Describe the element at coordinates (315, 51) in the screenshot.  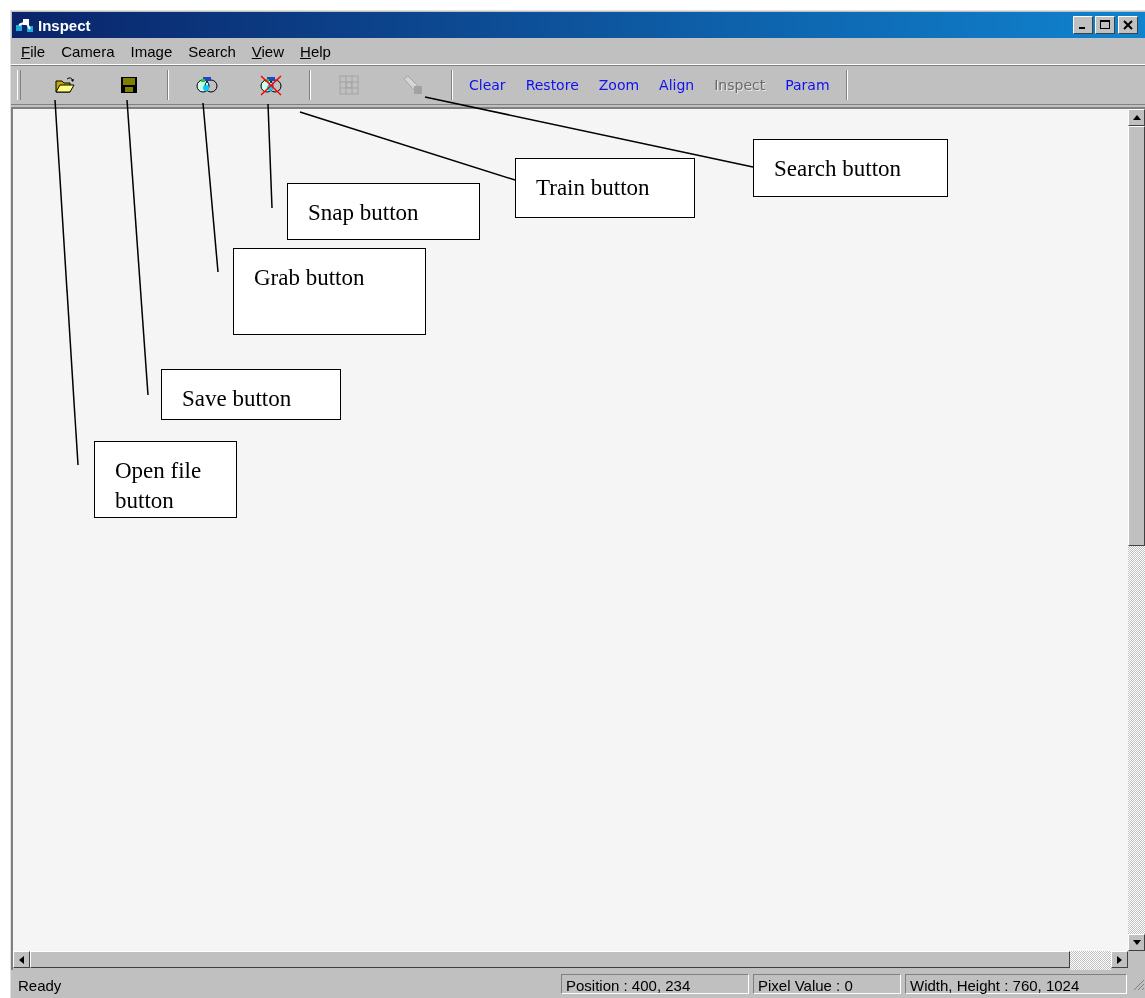
I see `menu-item: Help` at that location.